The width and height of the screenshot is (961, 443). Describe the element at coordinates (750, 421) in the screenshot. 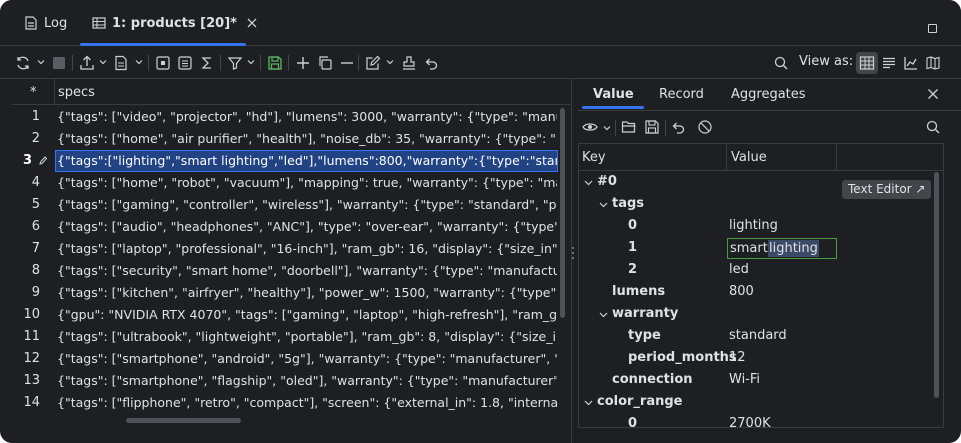

I see `tree-value: 2700K` at that location.